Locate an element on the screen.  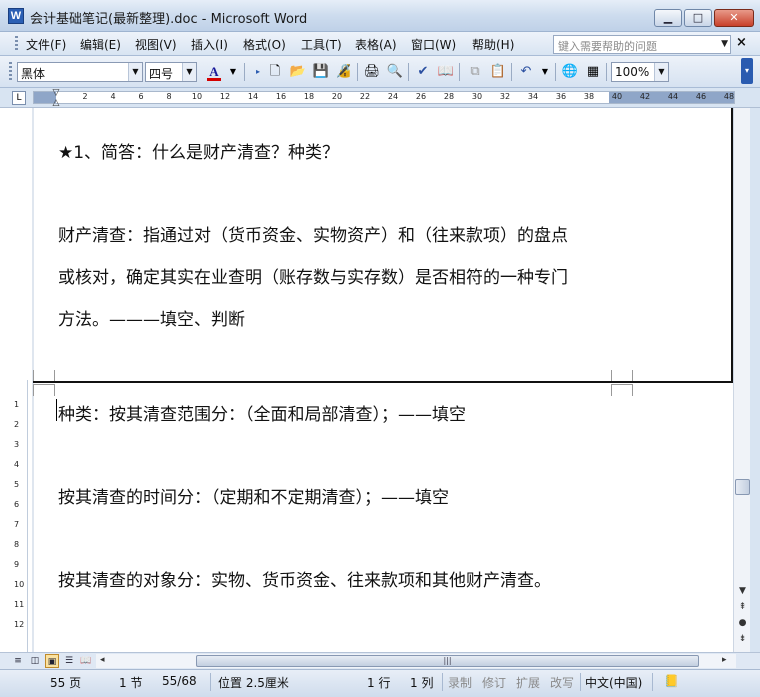
font-color-swatch is located at coordinates (214, 79).